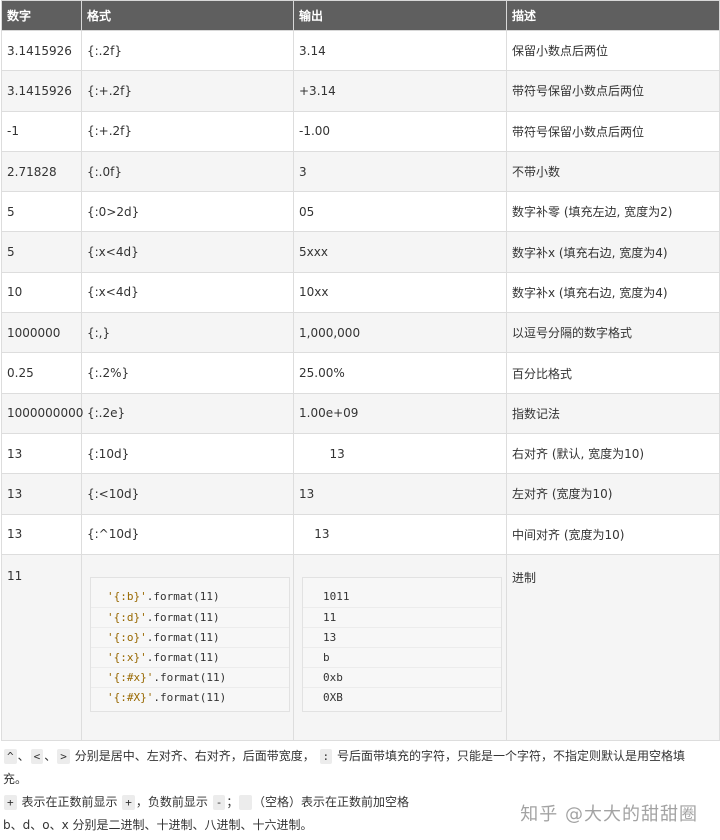  Describe the element at coordinates (402, 676) in the screenshot. I see `output-line: 0xb` at that location.